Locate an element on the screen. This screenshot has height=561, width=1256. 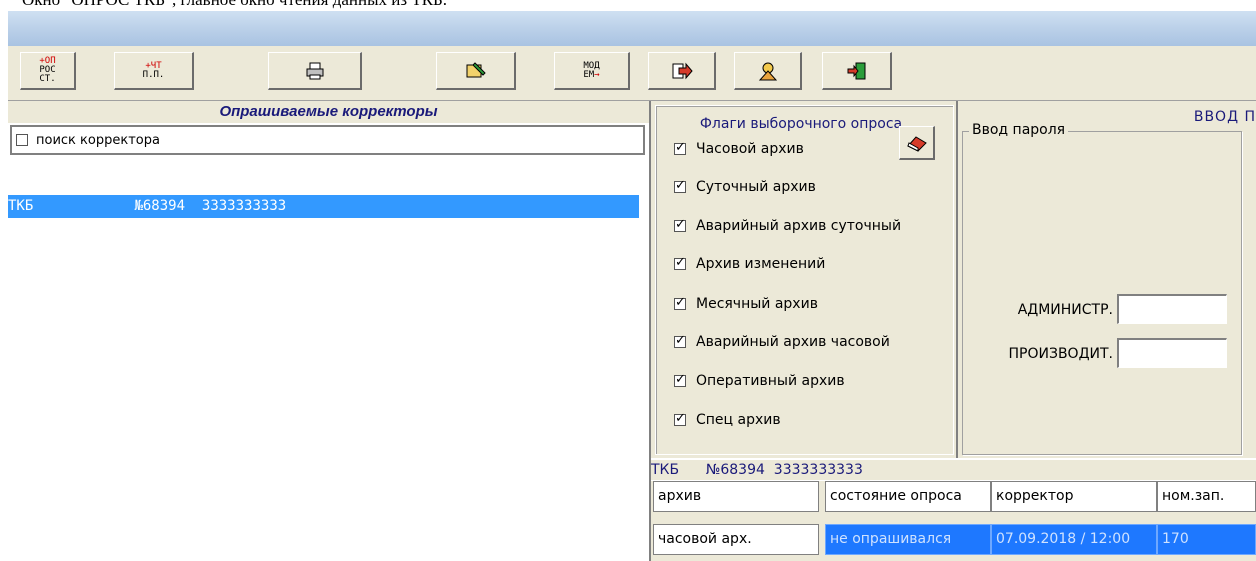
column-header-record-number: ном.зап. is located at coordinates (1206, 496).